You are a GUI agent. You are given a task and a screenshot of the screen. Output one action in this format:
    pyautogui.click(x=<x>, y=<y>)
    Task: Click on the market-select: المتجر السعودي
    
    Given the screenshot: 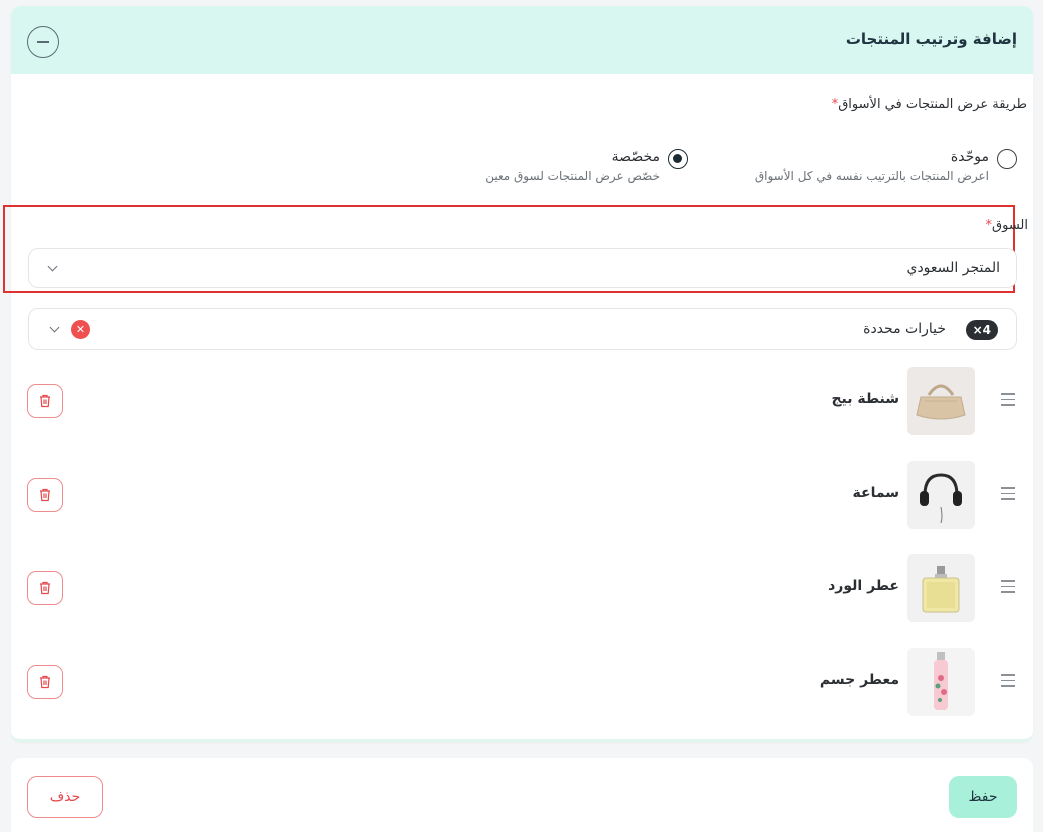 What is the action you would take?
    pyautogui.click(x=522, y=268)
    